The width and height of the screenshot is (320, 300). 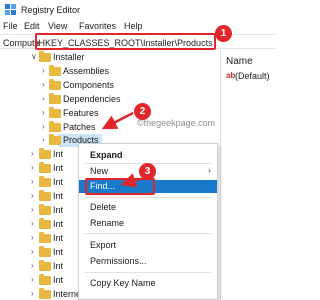 I want to click on menu-item-copy-key-name: Copy Key Name, so click(x=148, y=283).